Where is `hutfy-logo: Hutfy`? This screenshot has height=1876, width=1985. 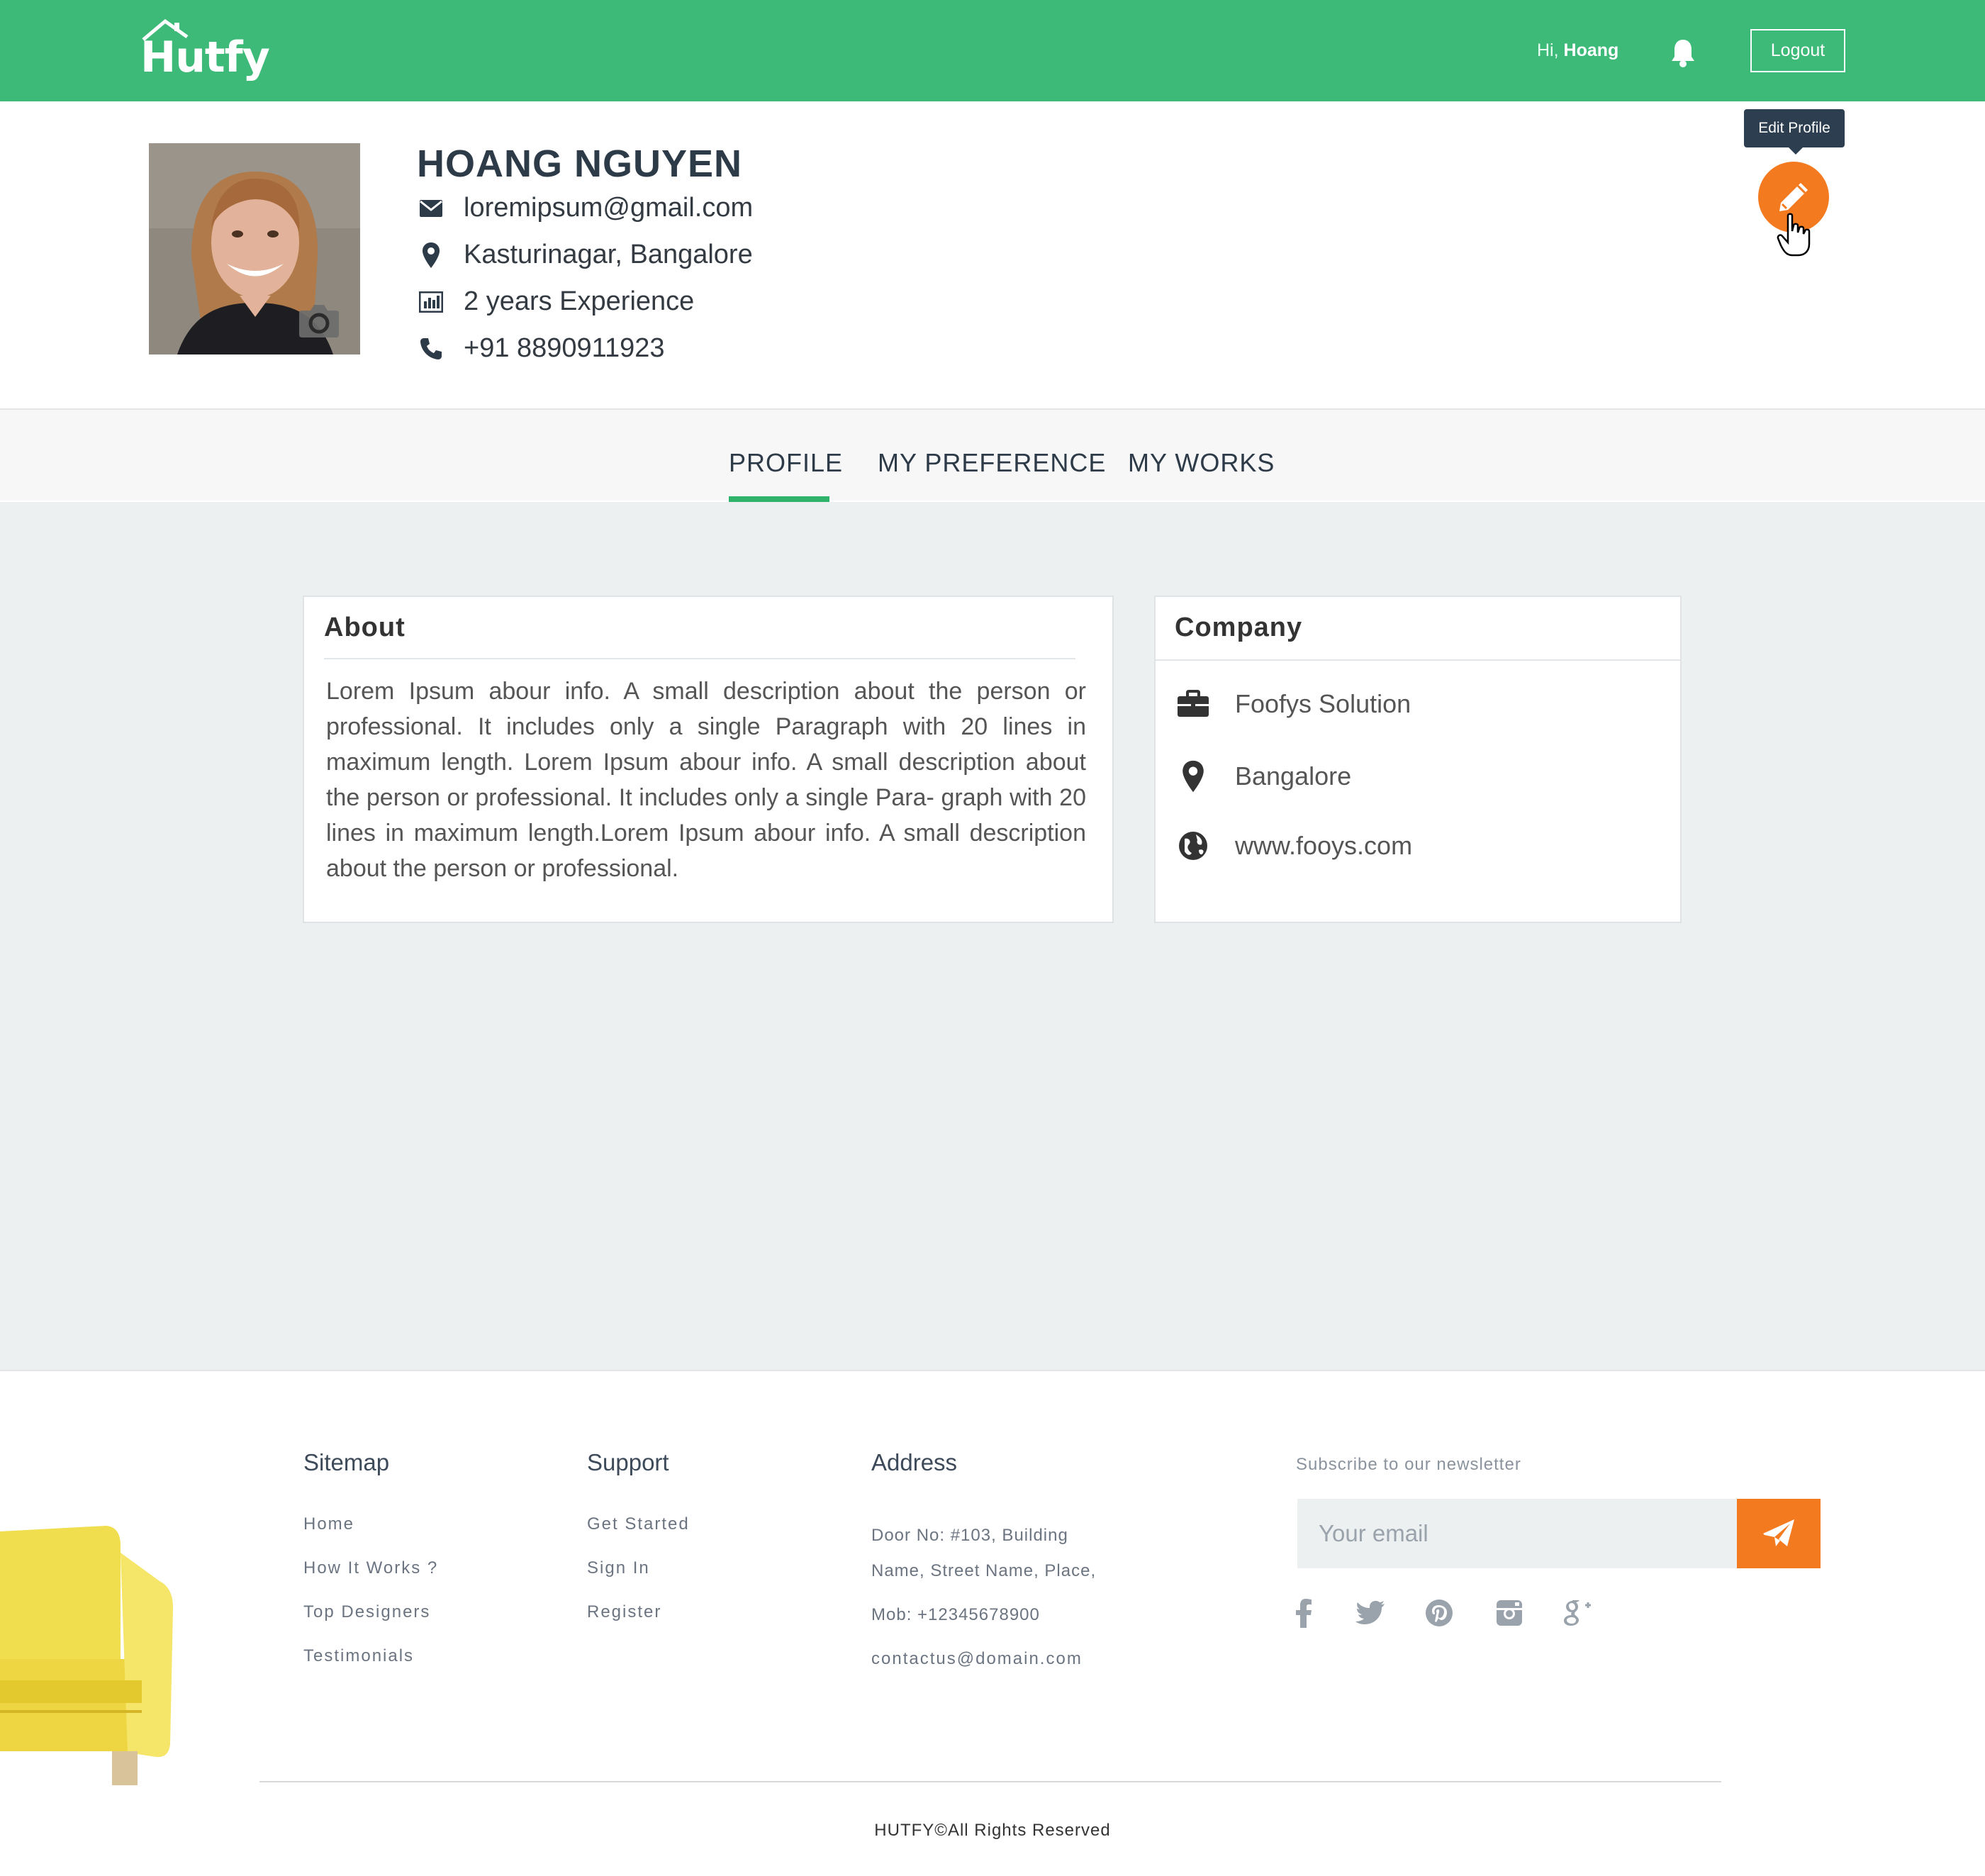 hutfy-logo: Hutfy is located at coordinates (205, 50).